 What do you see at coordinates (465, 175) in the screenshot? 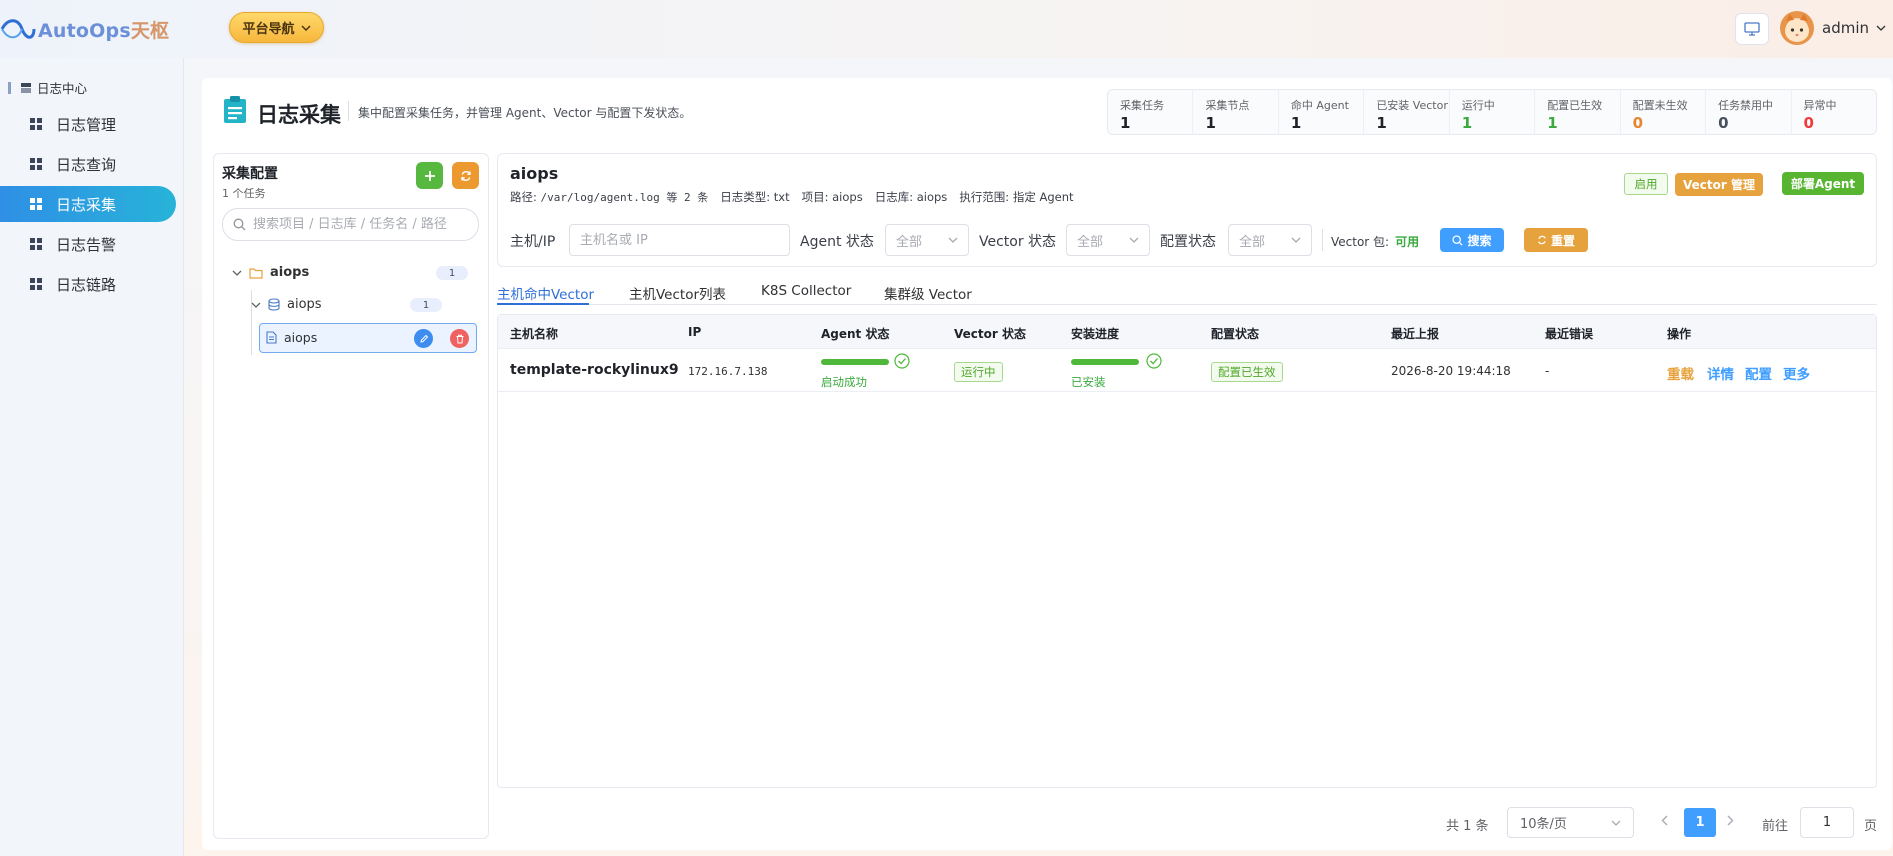
I see `refresh-tree-button` at bounding box center [465, 175].